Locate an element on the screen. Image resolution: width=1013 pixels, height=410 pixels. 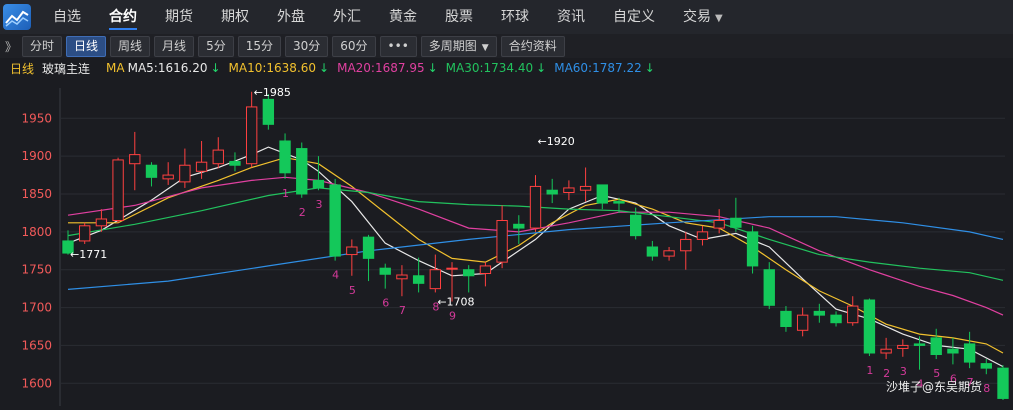
toolbar-button-0: 分时 is located at coordinates (42, 46).